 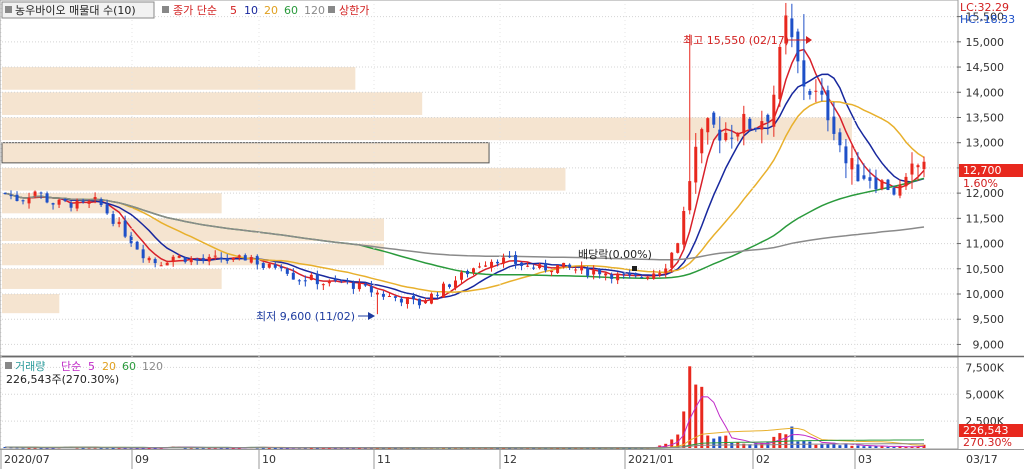 I want to click on legend-ma5: 5, so click(x=233, y=10).